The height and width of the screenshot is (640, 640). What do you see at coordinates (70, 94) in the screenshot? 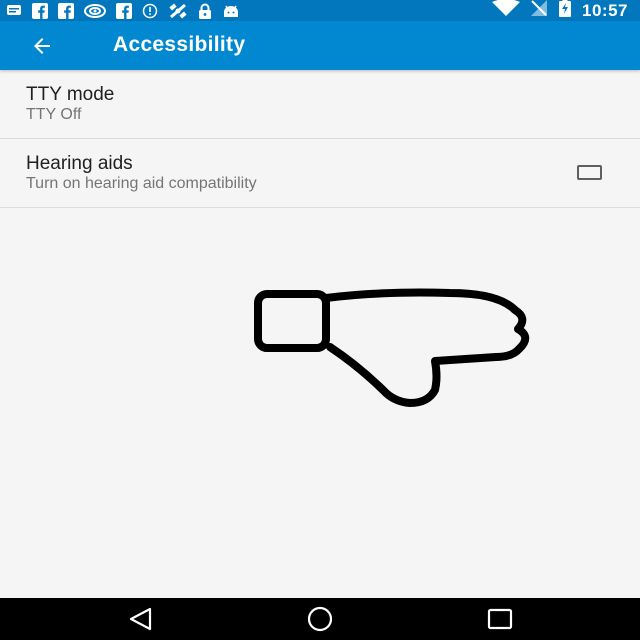
I see `setting-title: TTY mode` at bounding box center [70, 94].